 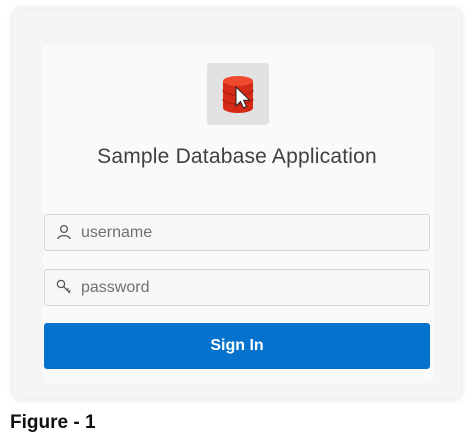 I want to click on password-field, so click(x=237, y=287).